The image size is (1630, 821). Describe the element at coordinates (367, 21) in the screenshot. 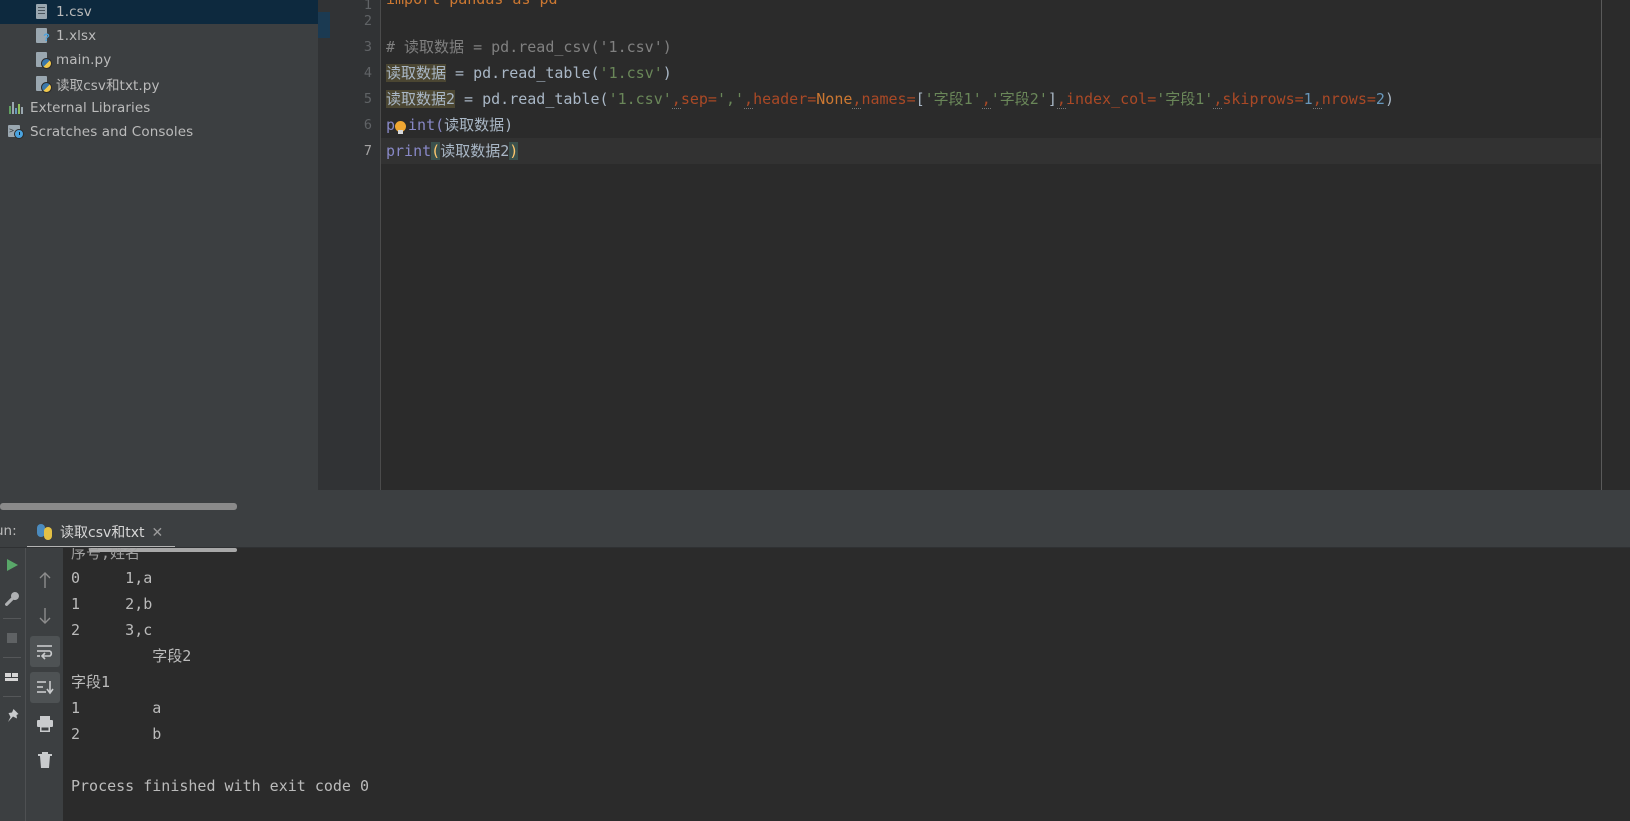

I see `line-number: 2` at that location.